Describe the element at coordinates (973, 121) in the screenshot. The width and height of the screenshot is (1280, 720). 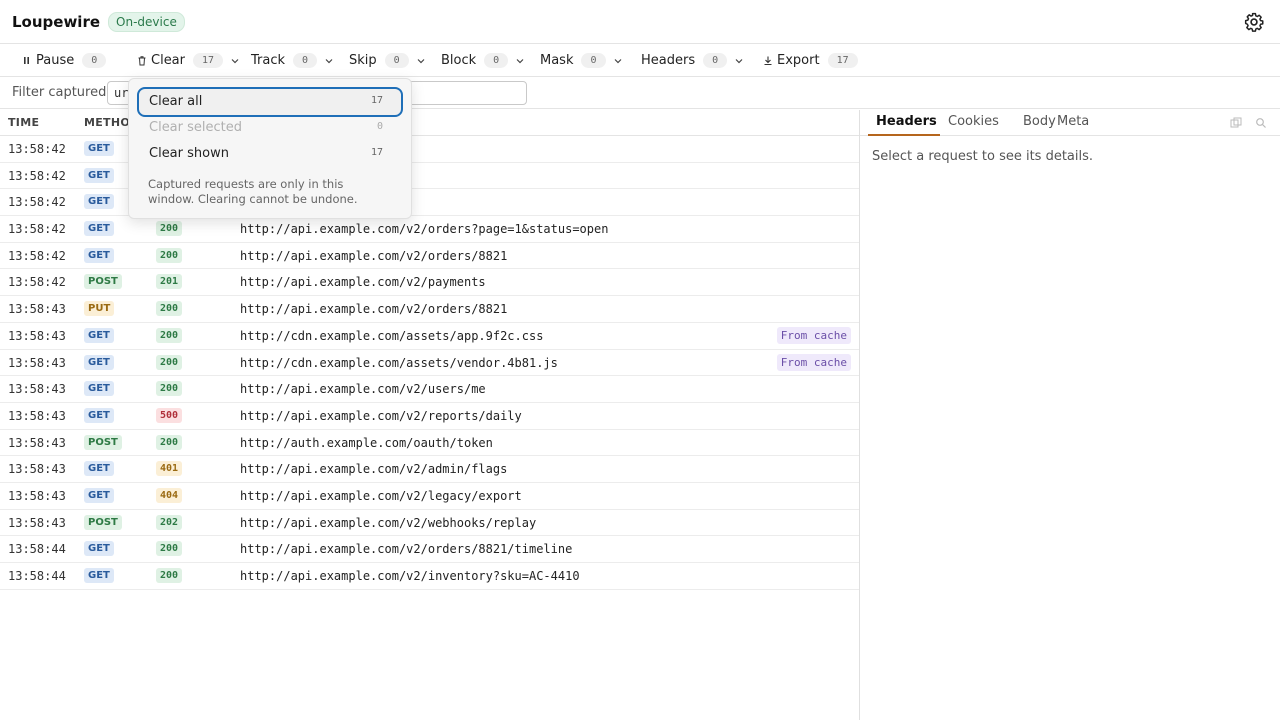
I see `tab-cookies: Cookies` at that location.